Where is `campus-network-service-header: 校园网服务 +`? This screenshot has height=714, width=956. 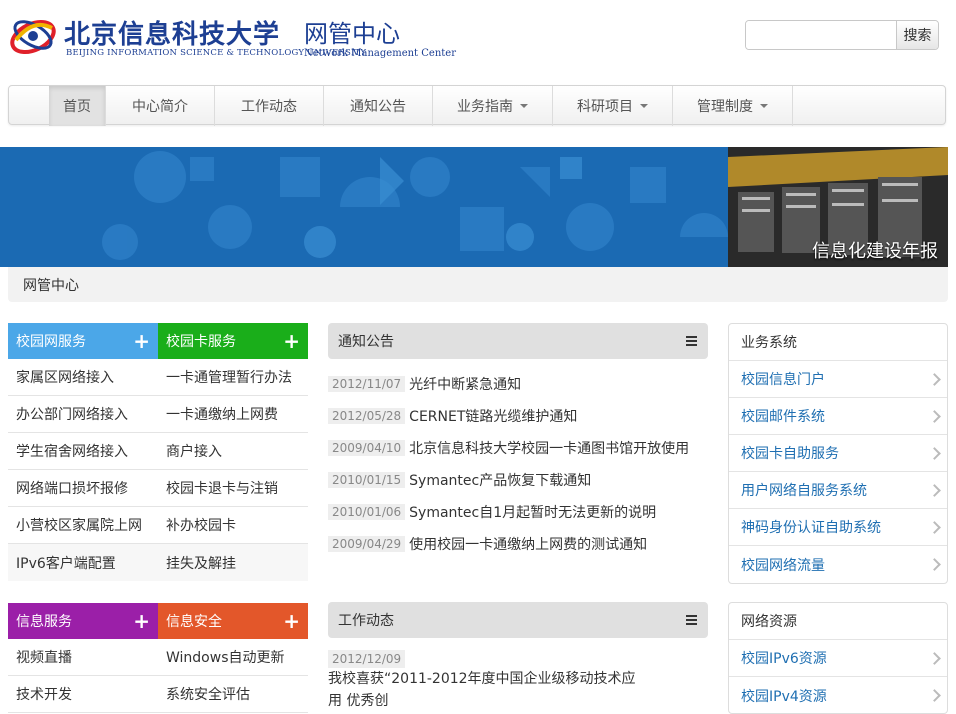
campus-network-service-header: 校园网服务 + is located at coordinates (83, 341).